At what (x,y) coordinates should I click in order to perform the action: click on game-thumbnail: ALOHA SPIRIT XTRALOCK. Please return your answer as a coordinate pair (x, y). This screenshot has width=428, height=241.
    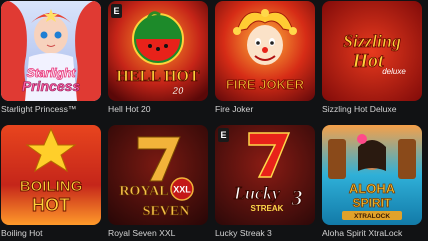
    Looking at the image, I should click on (372, 175).